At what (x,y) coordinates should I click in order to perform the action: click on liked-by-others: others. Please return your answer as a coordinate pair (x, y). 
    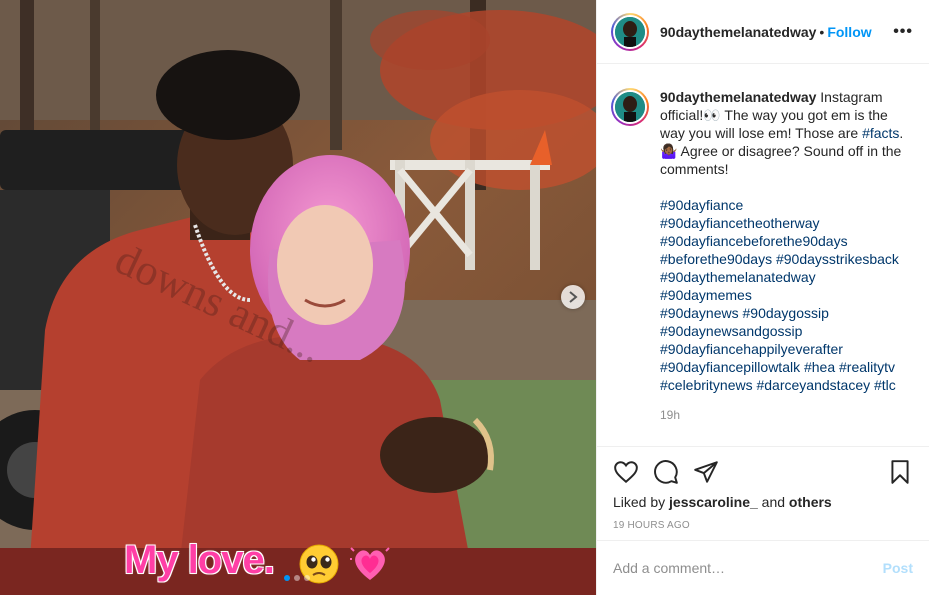
    Looking at the image, I should click on (810, 502).